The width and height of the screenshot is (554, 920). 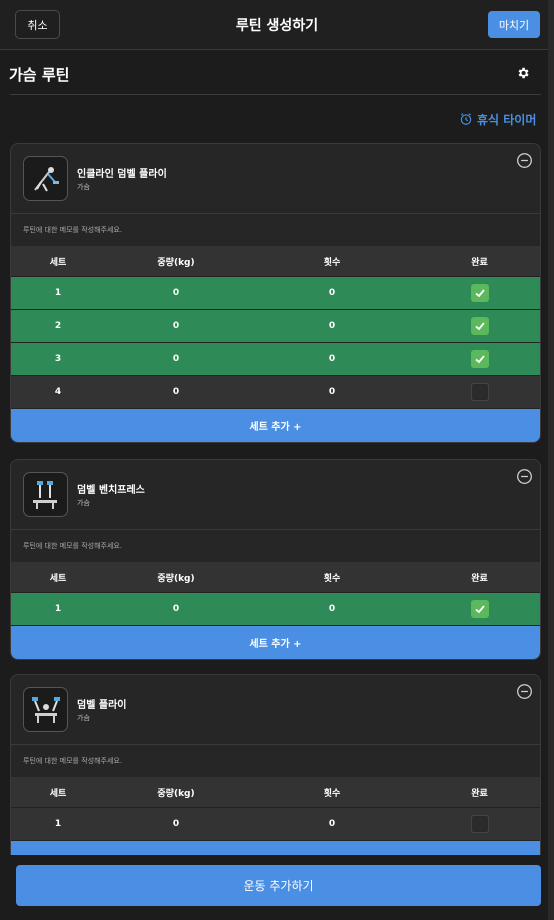 I want to click on exercise-name: 인클라인 덤벨 플라이, so click(x=122, y=174).